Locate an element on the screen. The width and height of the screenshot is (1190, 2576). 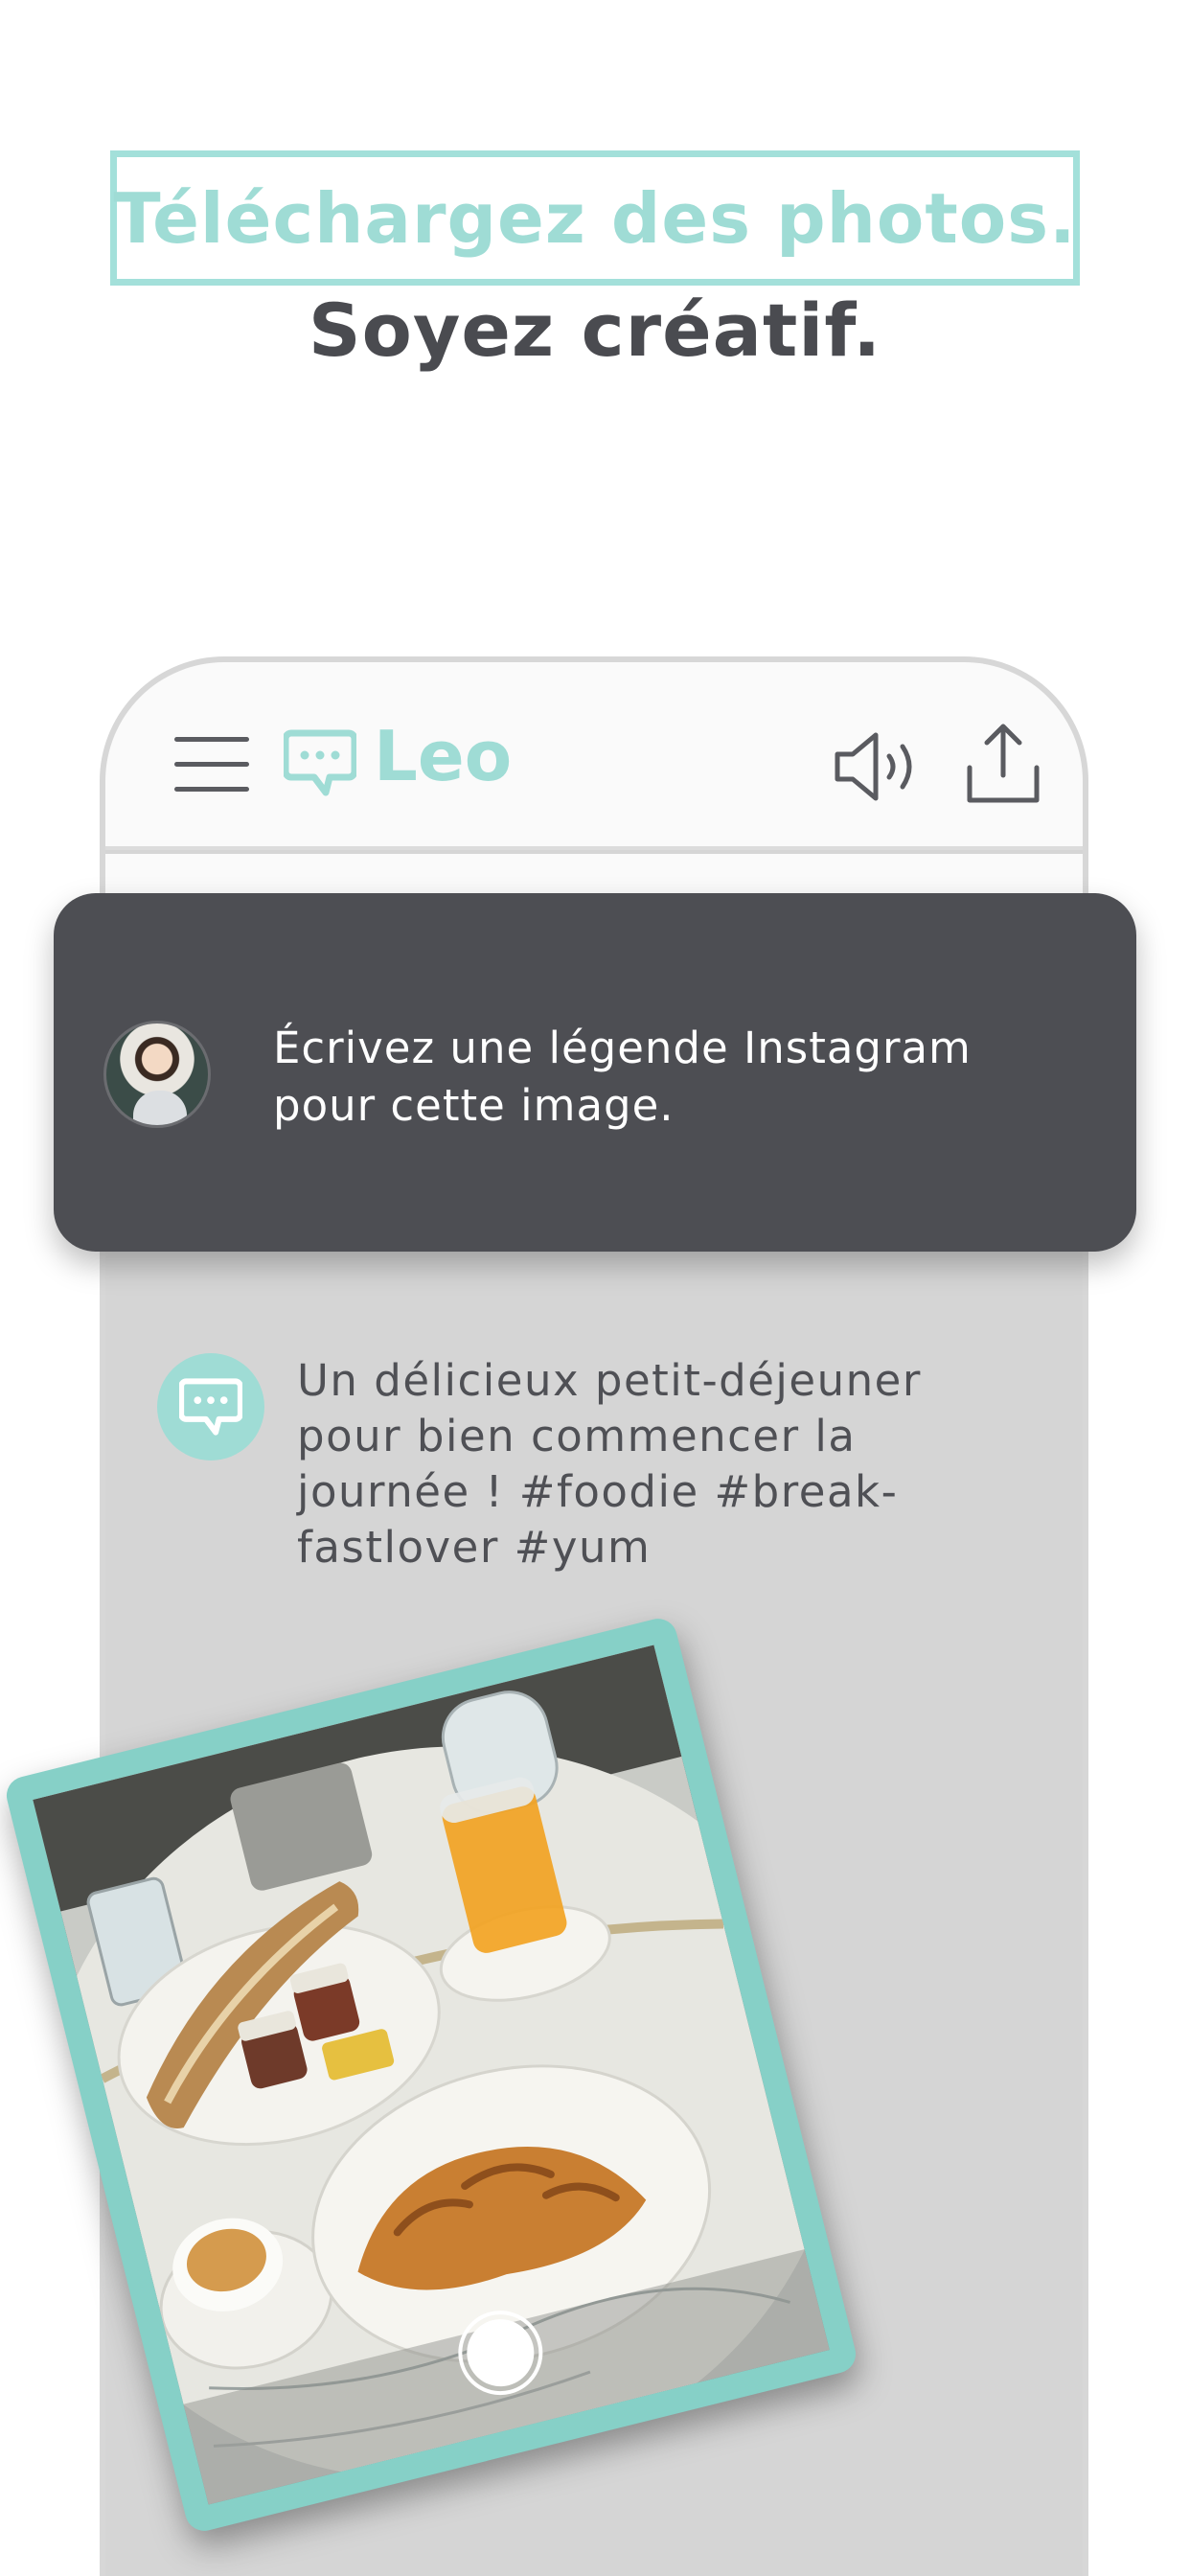
user-avatar is located at coordinates (157, 1074).